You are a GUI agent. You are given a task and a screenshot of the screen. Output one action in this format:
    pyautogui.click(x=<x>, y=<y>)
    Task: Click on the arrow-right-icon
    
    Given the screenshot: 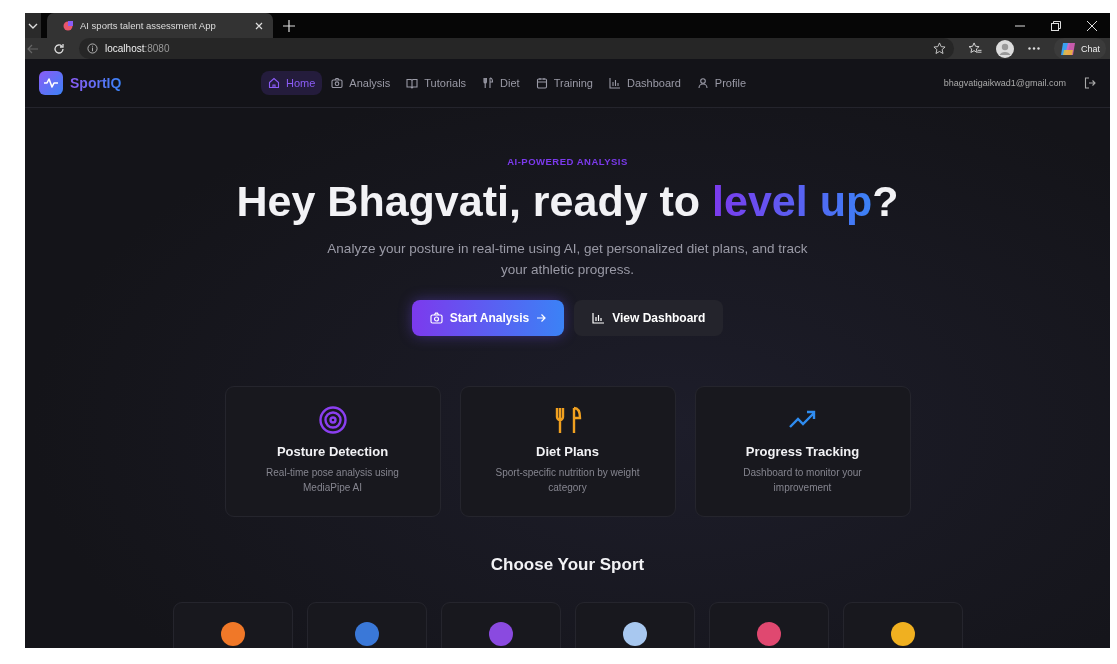 What is the action you would take?
    pyautogui.click(x=541, y=318)
    